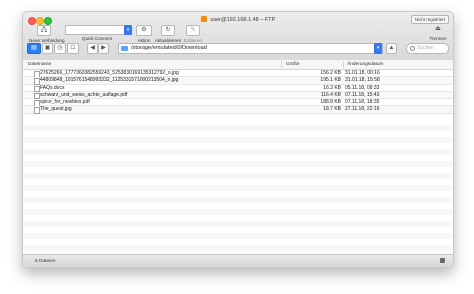 This screenshot has height=294, width=474. I want to click on new-connection-button: 🖧 Neue Verbindung, so click(47, 34).